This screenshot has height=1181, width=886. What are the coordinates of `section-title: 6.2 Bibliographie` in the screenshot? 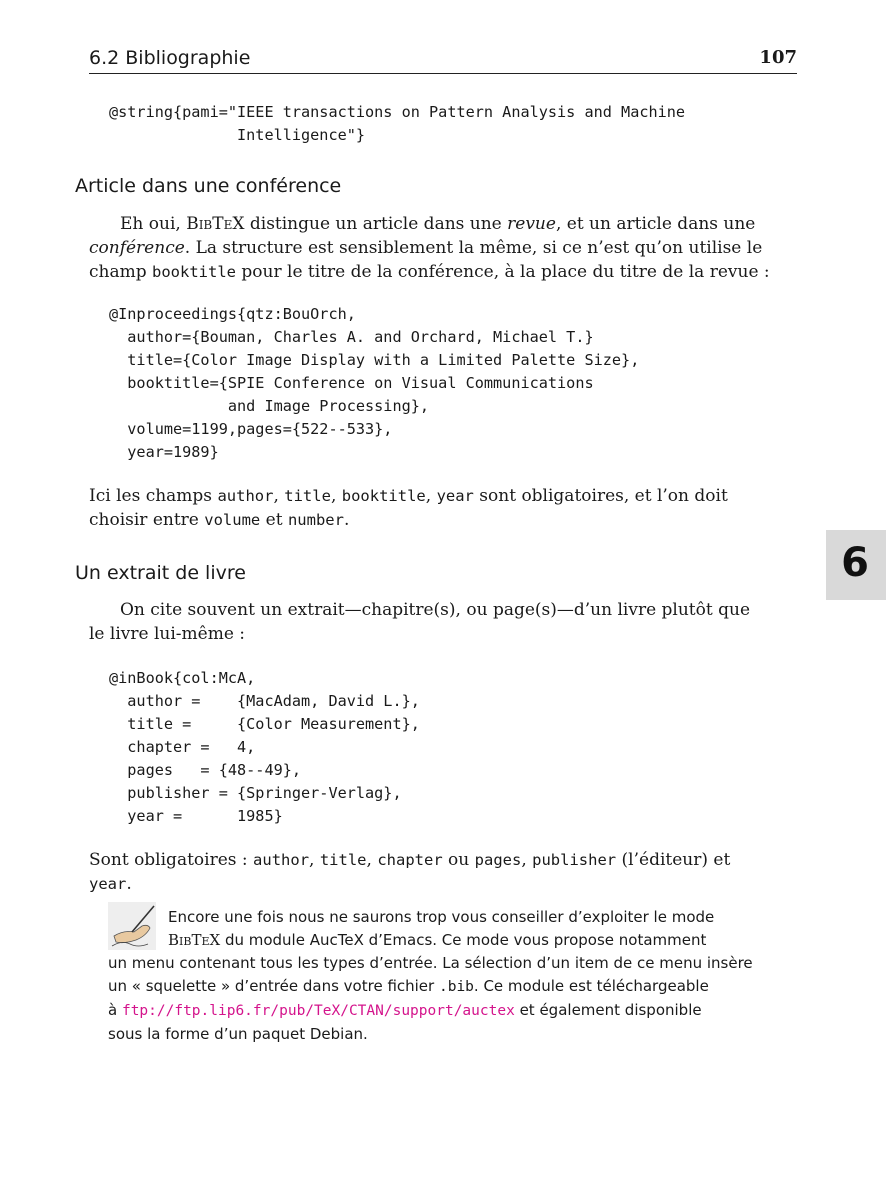 It's located at (170, 58).